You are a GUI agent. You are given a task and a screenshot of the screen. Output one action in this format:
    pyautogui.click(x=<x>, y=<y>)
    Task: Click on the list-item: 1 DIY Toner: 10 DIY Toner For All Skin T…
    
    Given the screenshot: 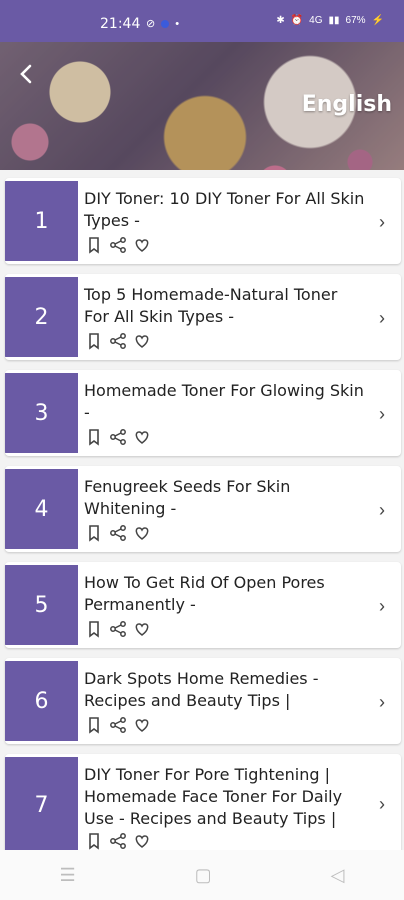 What is the action you would take?
    pyautogui.click(x=203, y=221)
    